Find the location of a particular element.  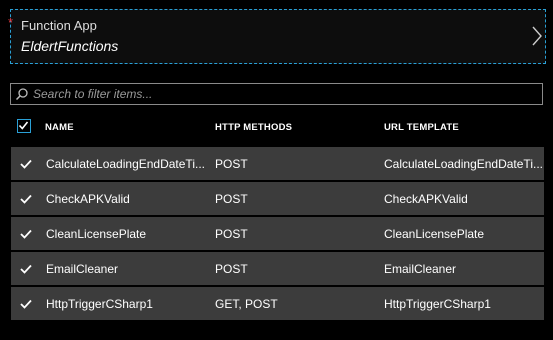

url-template: EmailCleaner is located at coordinates (420, 269).